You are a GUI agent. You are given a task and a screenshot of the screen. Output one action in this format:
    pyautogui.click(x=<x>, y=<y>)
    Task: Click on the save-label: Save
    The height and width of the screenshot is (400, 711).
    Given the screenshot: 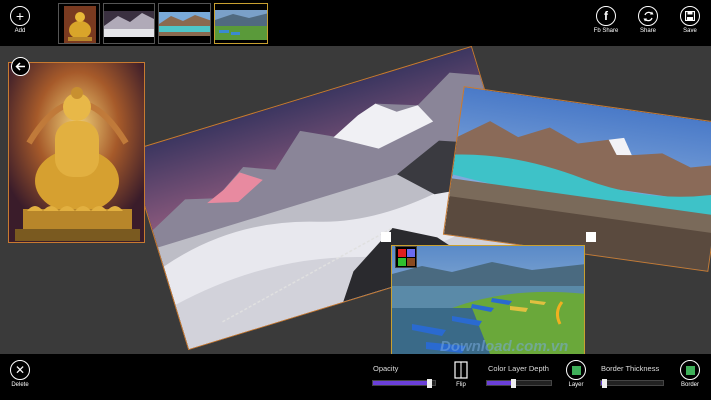 What is the action you would take?
    pyautogui.click(x=690, y=31)
    